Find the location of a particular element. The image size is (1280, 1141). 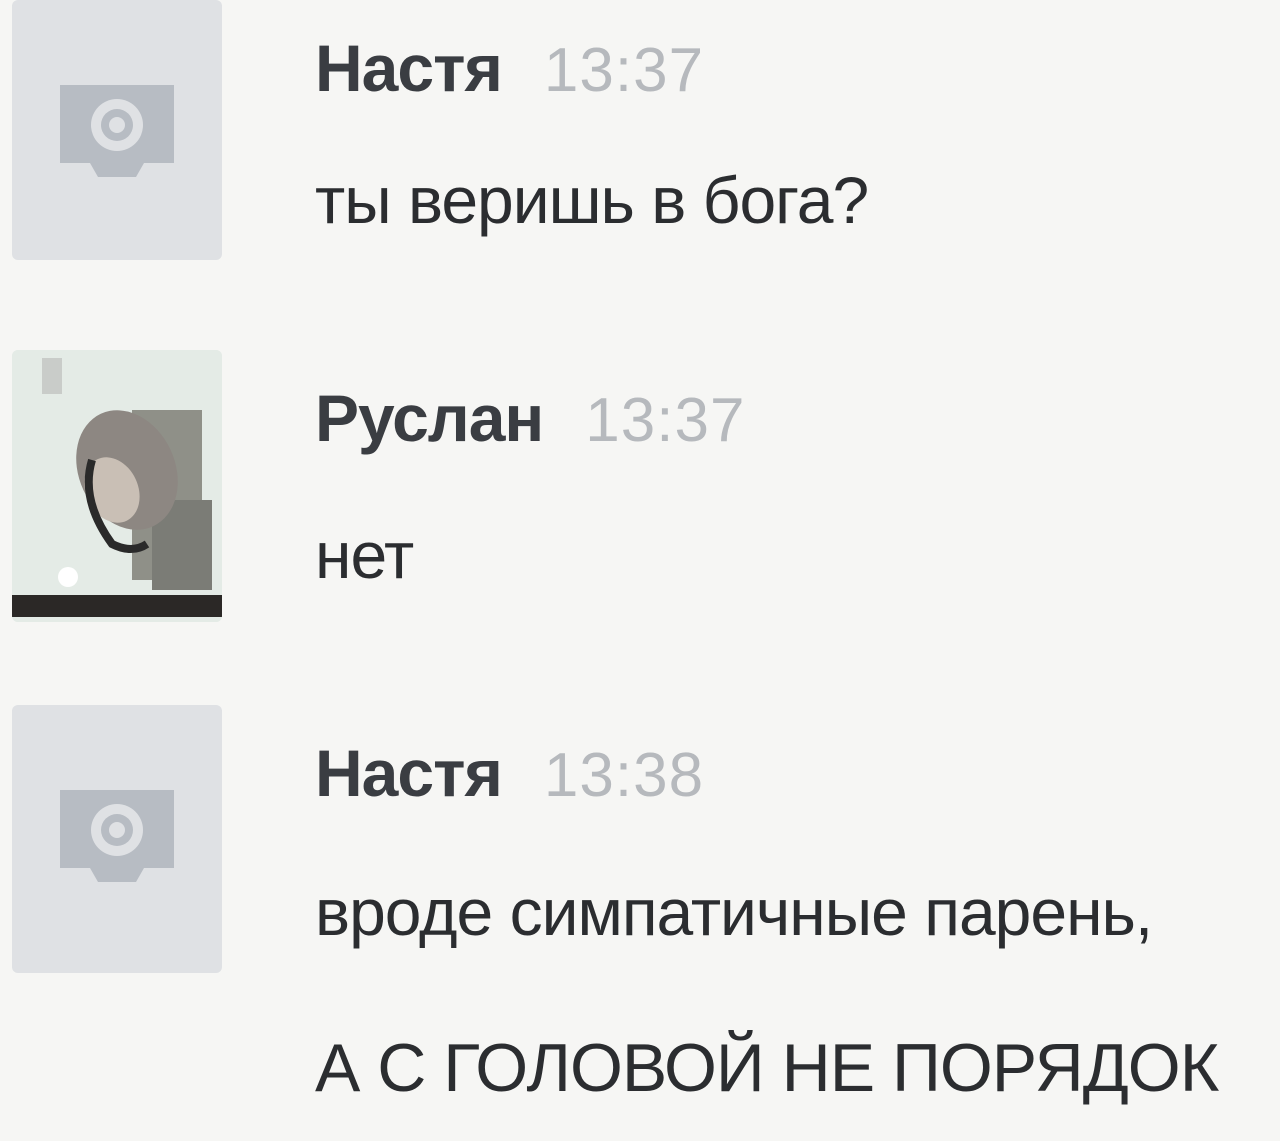

timestamp: 13:38 is located at coordinates (624, 775).